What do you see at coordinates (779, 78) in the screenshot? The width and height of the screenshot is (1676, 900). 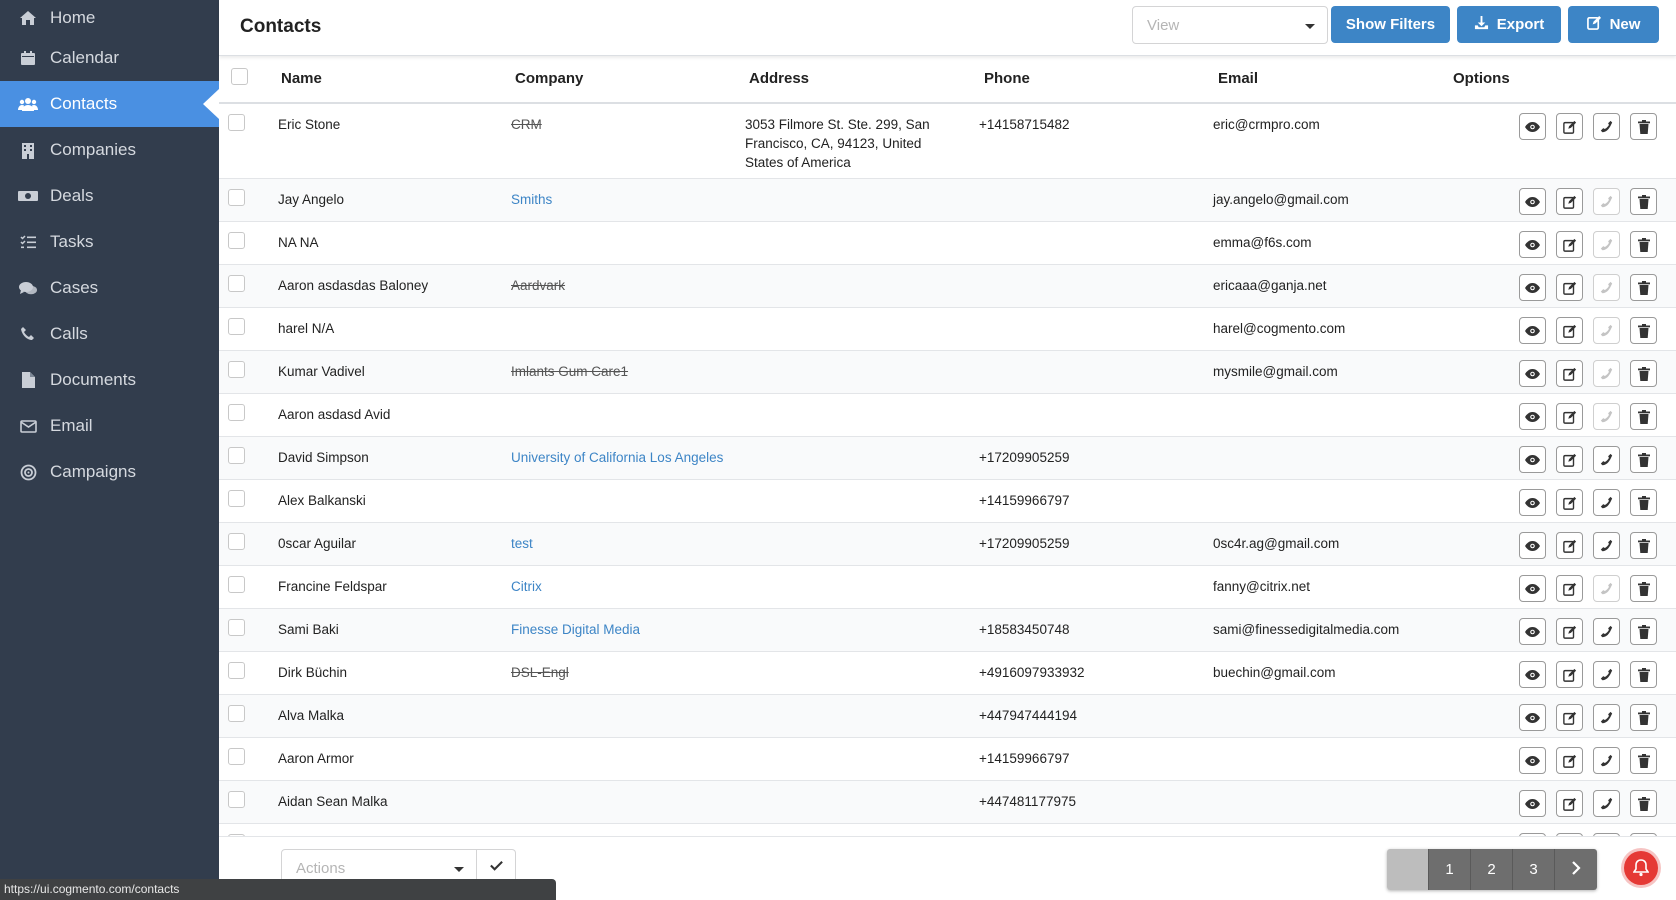 I see `column-header-address: Address` at bounding box center [779, 78].